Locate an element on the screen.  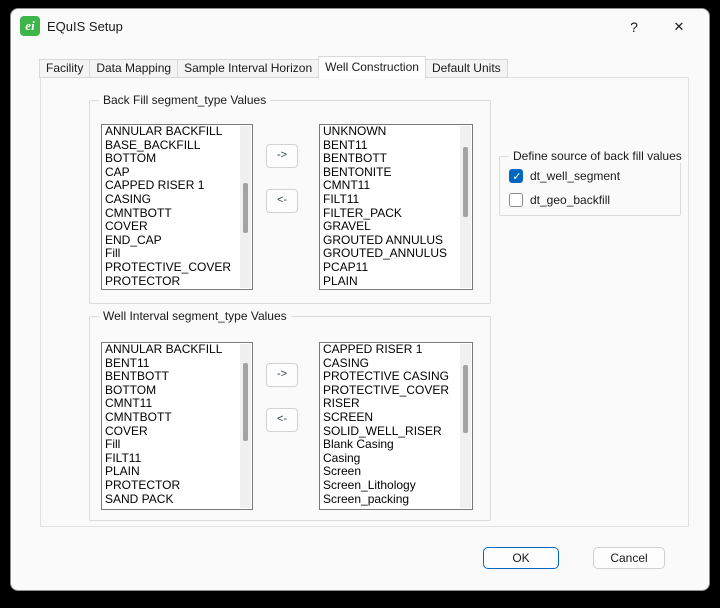
list-option: GROUTED_ANNULUS is located at coordinates (396, 254).